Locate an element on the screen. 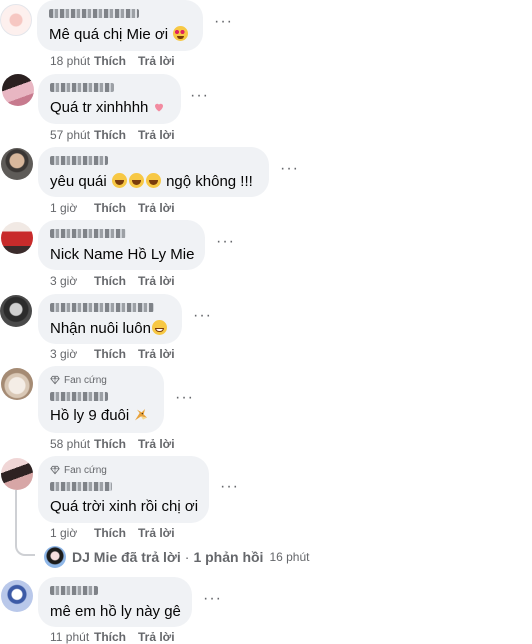  comment-text: yêu quái is located at coordinates (78, 181).